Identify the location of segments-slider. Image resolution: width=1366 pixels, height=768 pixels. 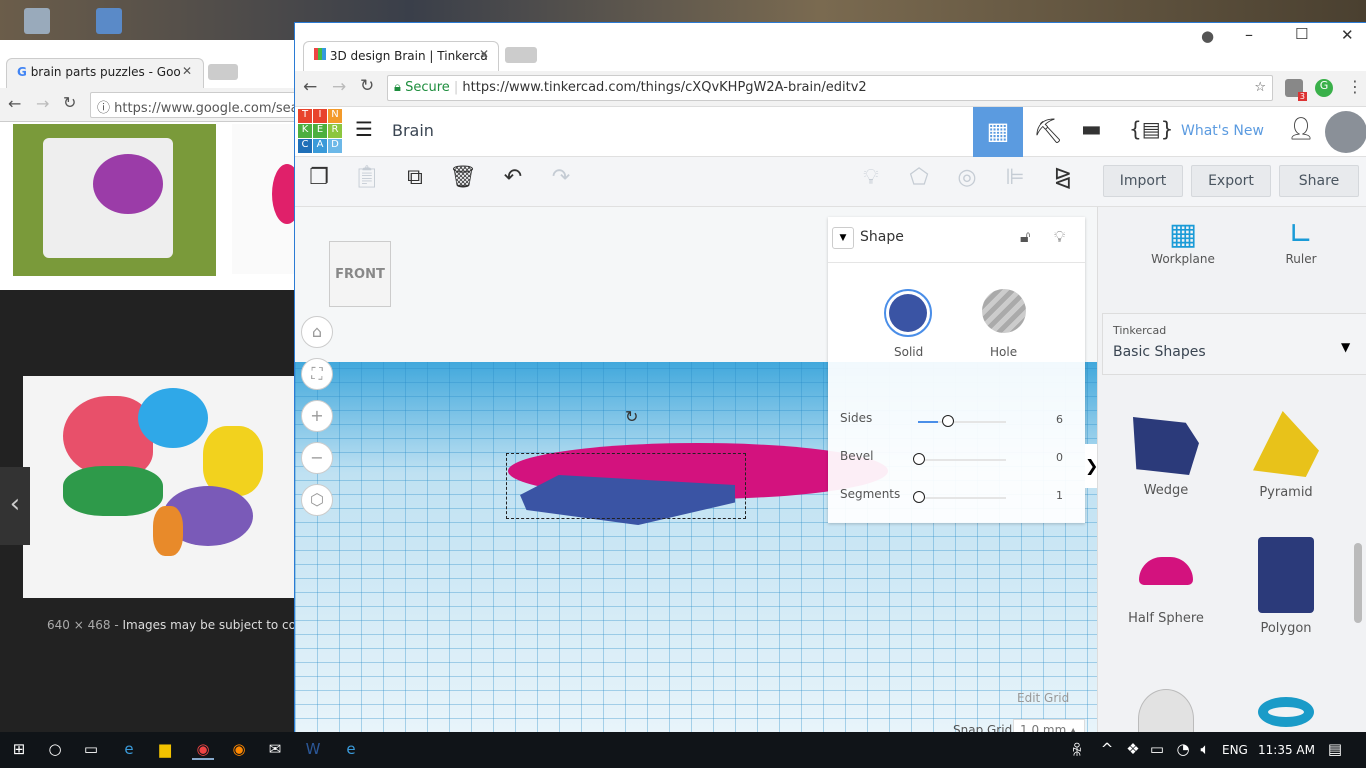
(919, 497).